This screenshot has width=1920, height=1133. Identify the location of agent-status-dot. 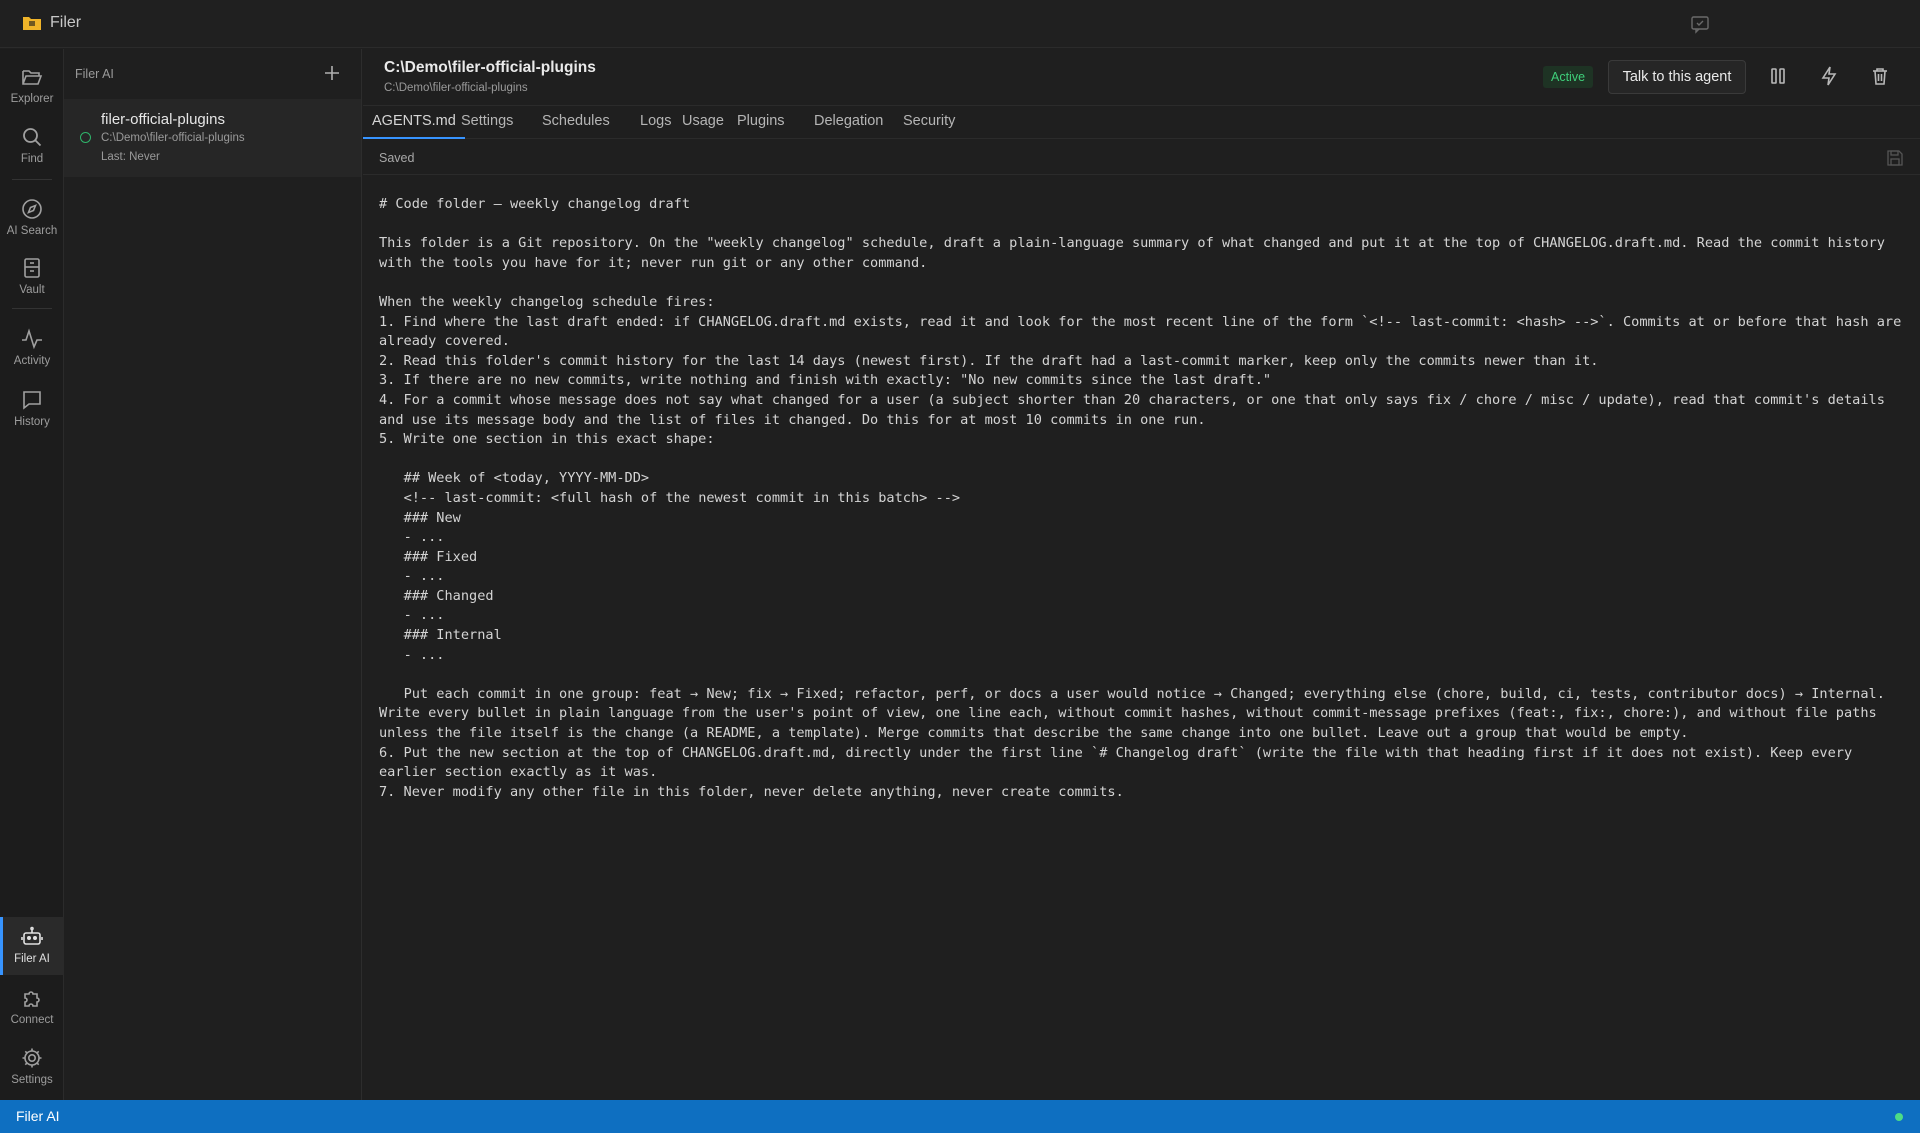
(85, 137).